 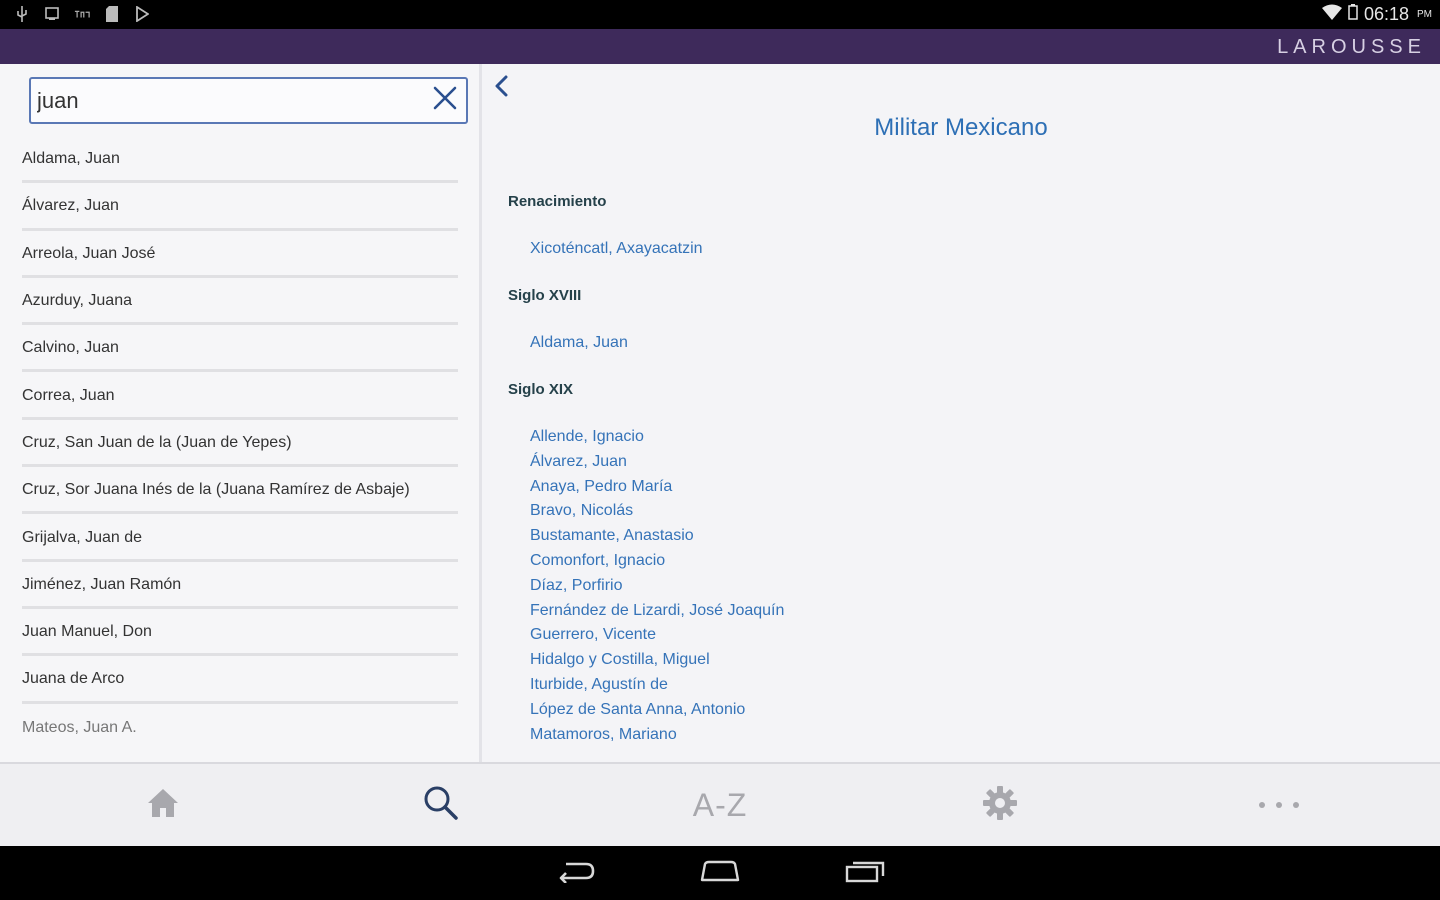 I want to click on brand-logo: LAROUSSE, so click(x=1351, y=47).